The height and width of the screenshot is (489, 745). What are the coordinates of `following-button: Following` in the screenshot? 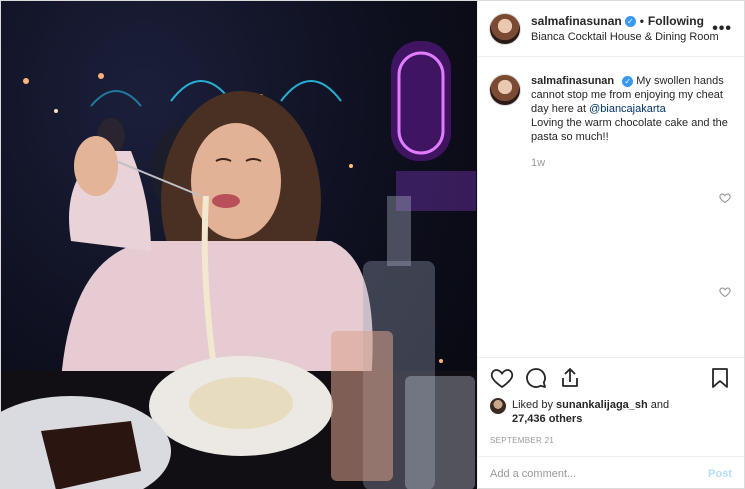 It's located at (676, 21).